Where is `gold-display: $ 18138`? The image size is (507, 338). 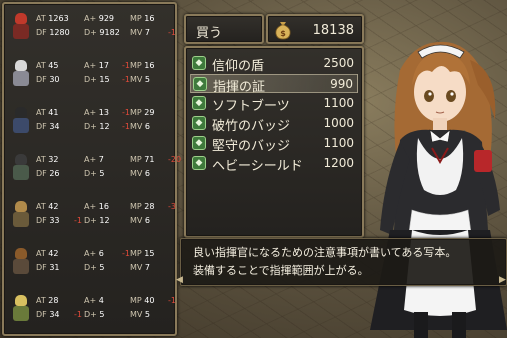 gold-display: $ 18138 is located at coordinates (315, 29).